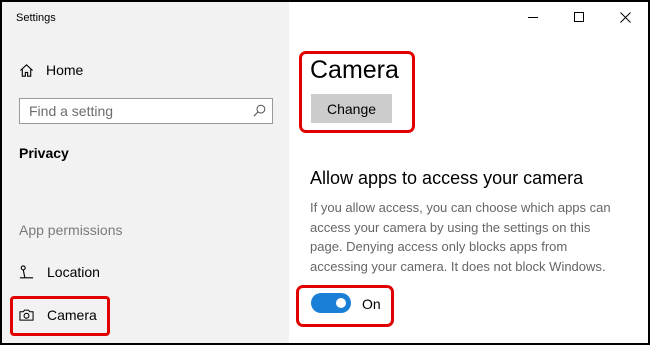 This screenshot has height=345, width=650. I want to click on section-heading: Allow apps to access your camera, so click(447, 178).